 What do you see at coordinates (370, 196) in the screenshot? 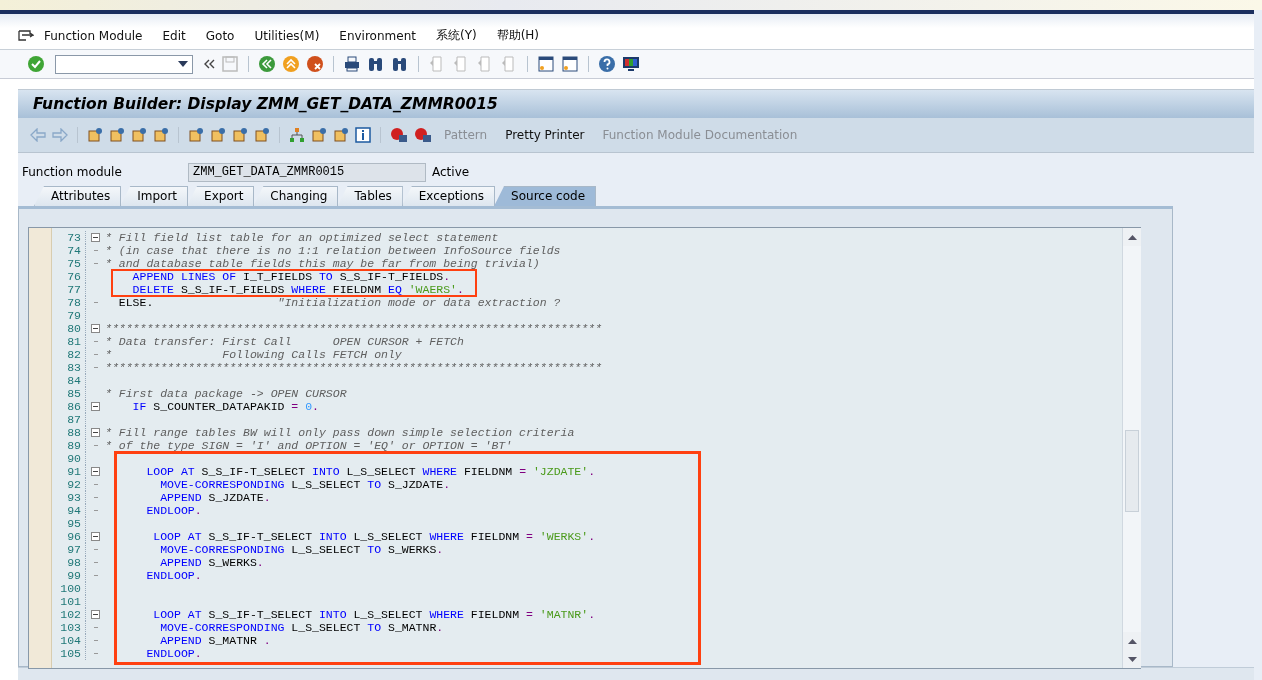
I see `tab: Tables` at bounding box center [370, 196].